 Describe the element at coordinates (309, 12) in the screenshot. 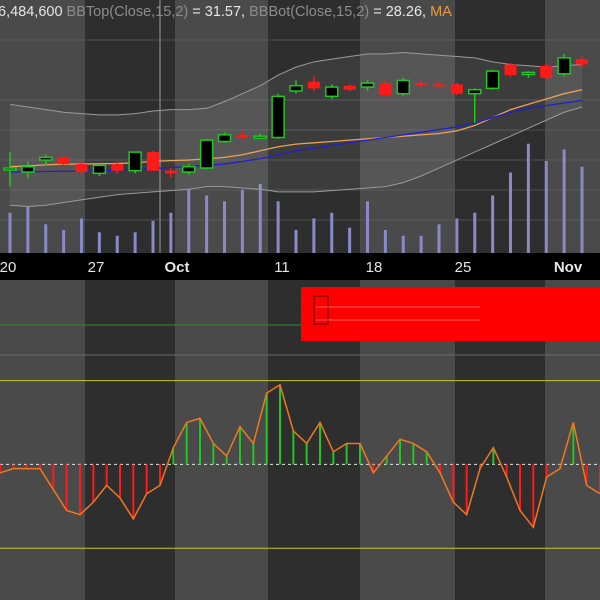

I see `header-segment: BBBot(Close,15,2)` at that location.